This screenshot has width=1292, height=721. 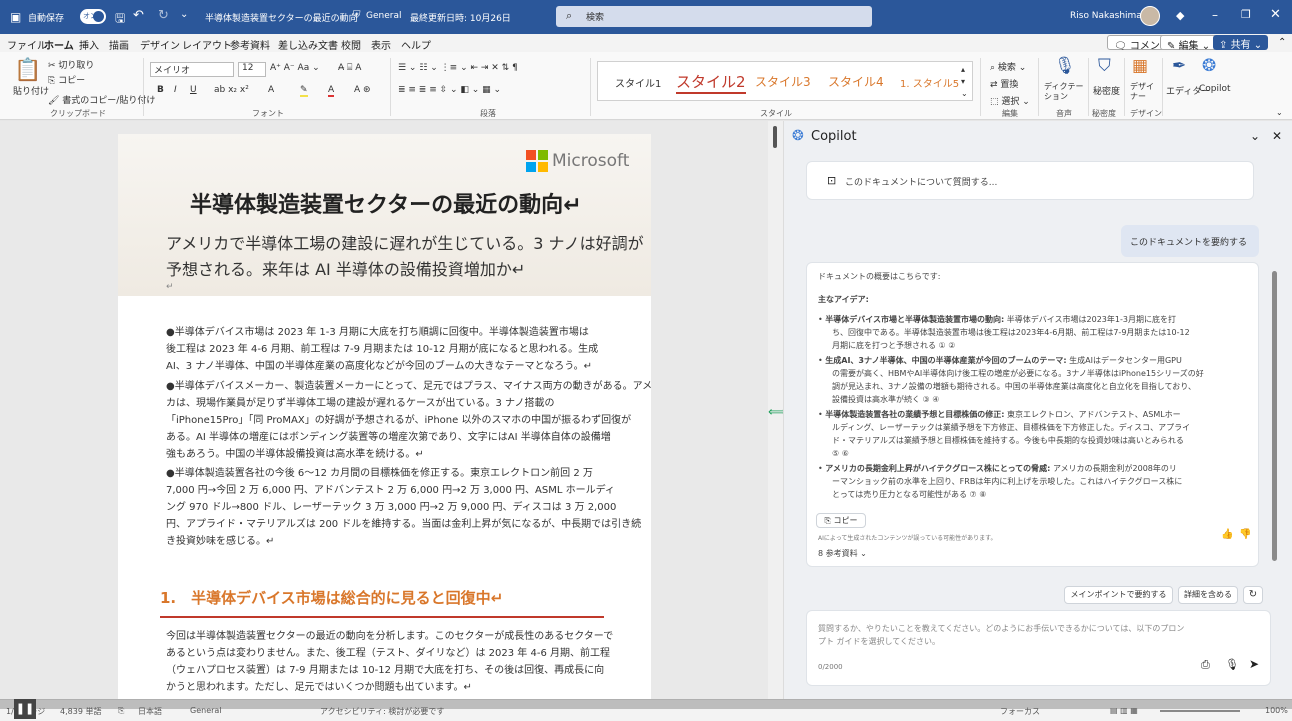 I want to click on strikethrough-icon: ab x₂ x², so click(x=231, y=90).